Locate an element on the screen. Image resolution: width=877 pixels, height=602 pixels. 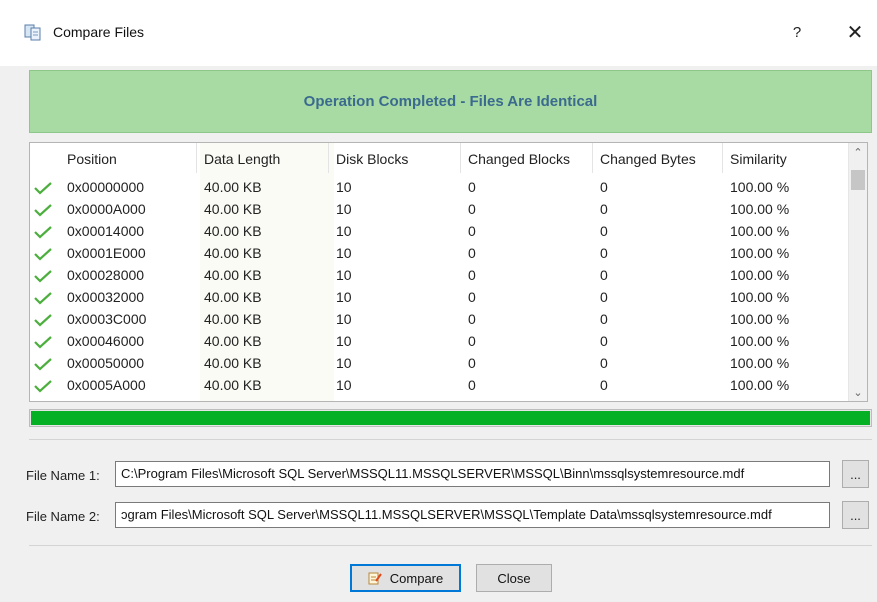
file-name-1-label: File Name 1: is located at coordinates (63, 475).